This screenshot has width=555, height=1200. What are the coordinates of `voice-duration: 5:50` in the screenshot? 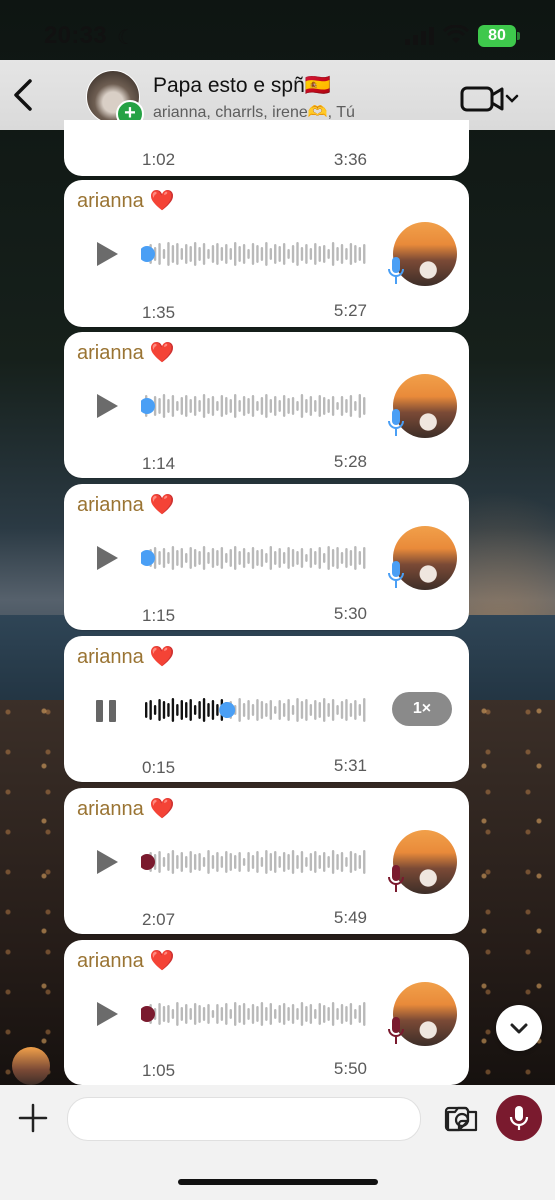 It's located at (350, 1068).